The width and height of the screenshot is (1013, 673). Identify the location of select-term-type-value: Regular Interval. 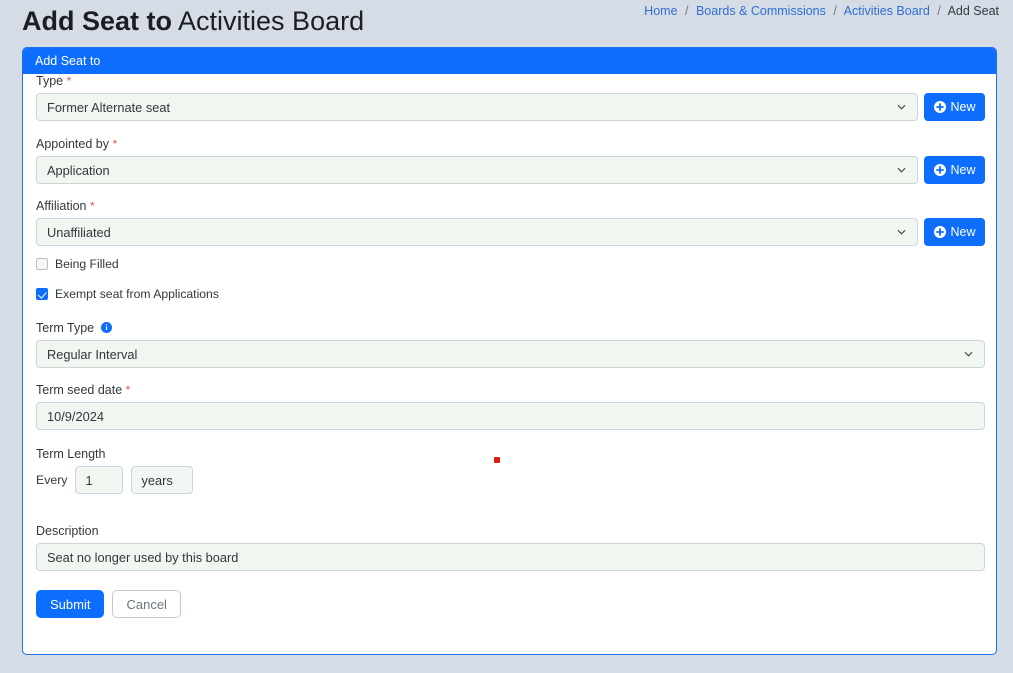
(92, 354).